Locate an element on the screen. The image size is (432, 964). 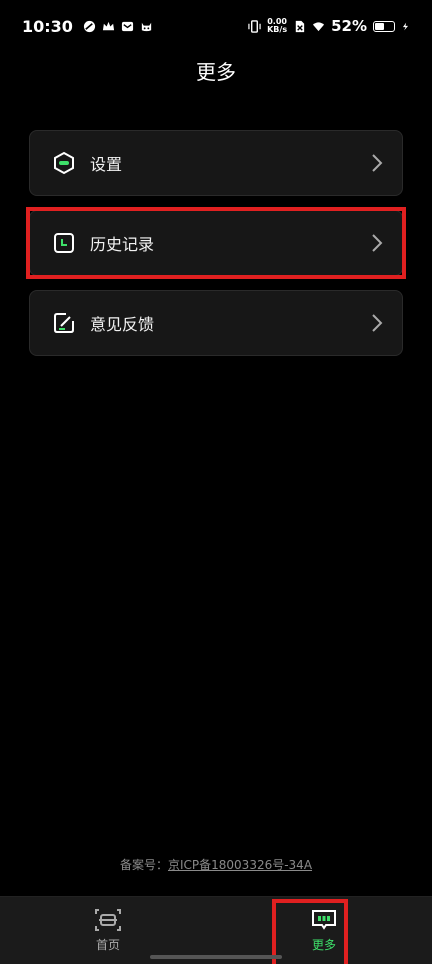
wifi-icon is located at coordinates (319, 26).